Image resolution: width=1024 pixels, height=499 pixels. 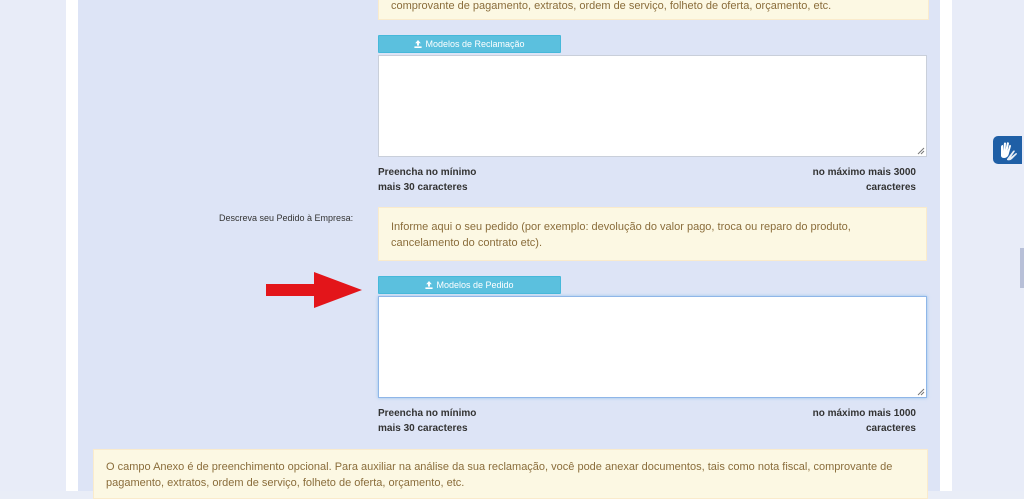 What do you see at coordinates (427, 421) in the screenshot?
I see `pedido-min-counter: Preencha no mínimo mais 30 caracteres` at bounding box center [427, 421].